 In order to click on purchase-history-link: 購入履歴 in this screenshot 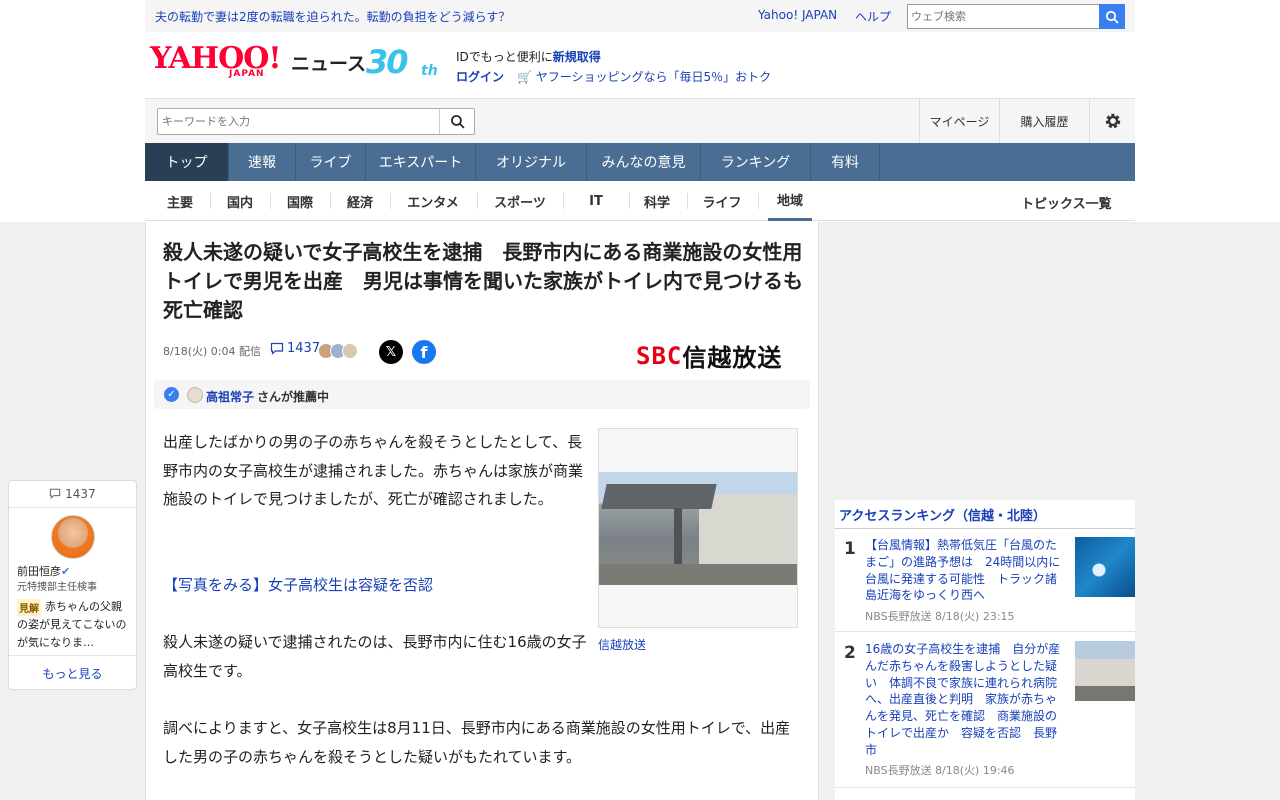, I will do `click(1044, 121)`.